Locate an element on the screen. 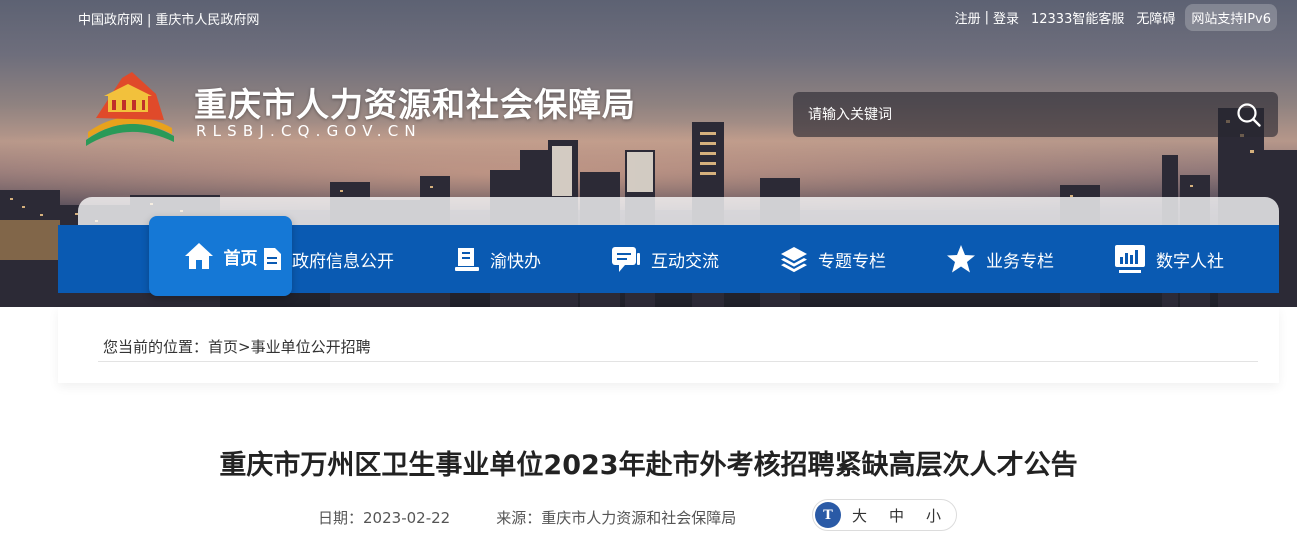  main-nav: 首页 政府信息公开 渝快办 互动交流 专题专栏 业务专栏 数字人社 is located at coordinates (668, 256).